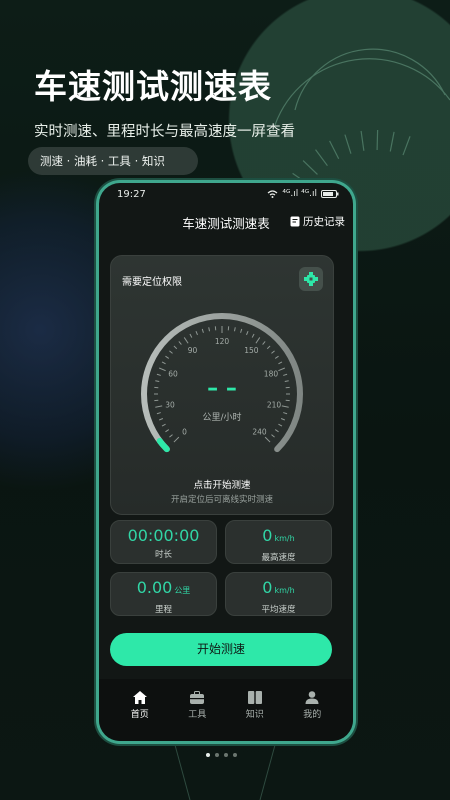 Image resolution: width=450 pixels, height=800 pixels. I want to click on stat-duration: 00:00:00 时长, so click(163, 542).